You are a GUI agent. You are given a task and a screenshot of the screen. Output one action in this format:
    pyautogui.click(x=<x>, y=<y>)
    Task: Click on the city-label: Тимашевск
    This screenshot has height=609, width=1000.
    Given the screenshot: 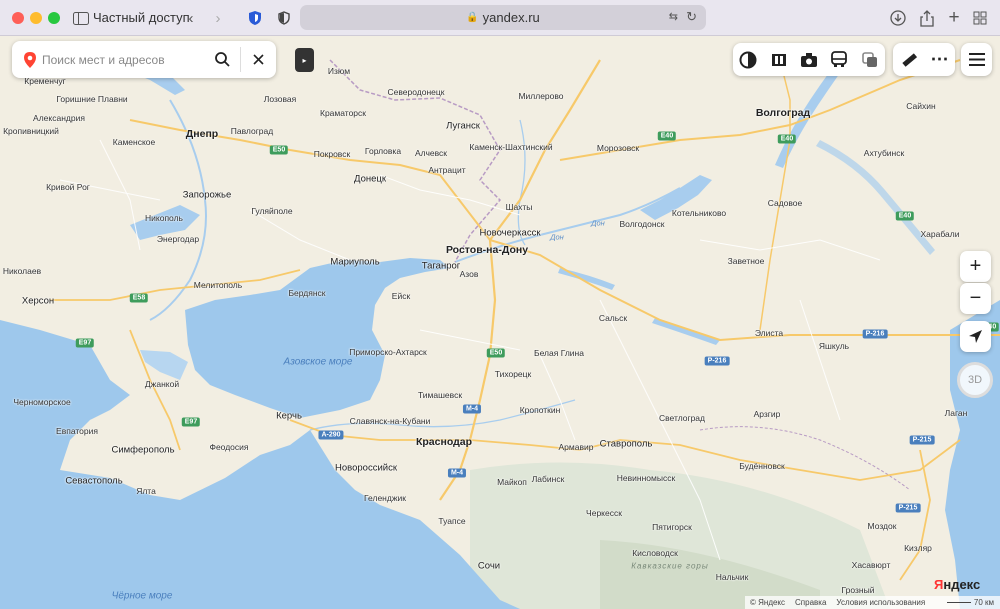 What is the action you would take?
    pyautogui.click(x=440, y=395)
    